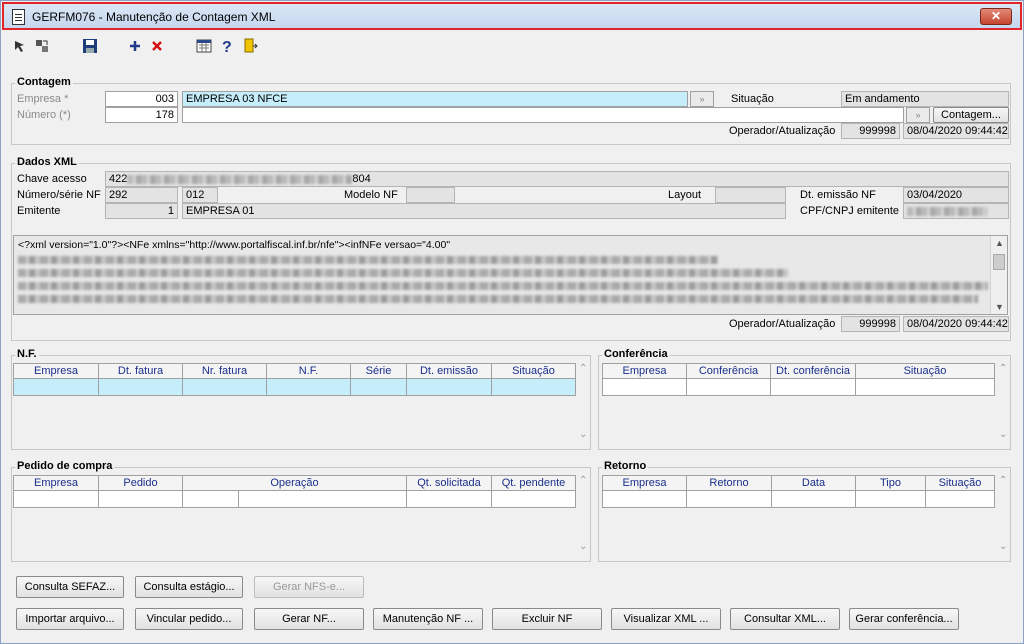 The width and height of the screenshot is (1024, 644). I want to click on nf-col-dt-emissao: Dt. emissão, so click(449, 371).